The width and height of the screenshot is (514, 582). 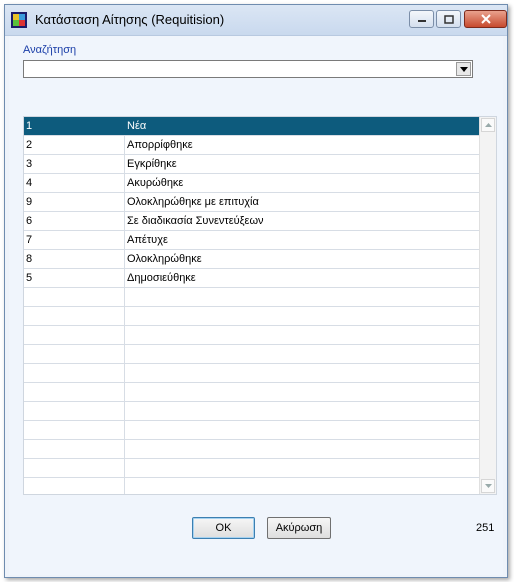 What do you see at coordinates (74, 164) in the screenshot?
I see `code-cell: 3` at bounding box center [74, 164].